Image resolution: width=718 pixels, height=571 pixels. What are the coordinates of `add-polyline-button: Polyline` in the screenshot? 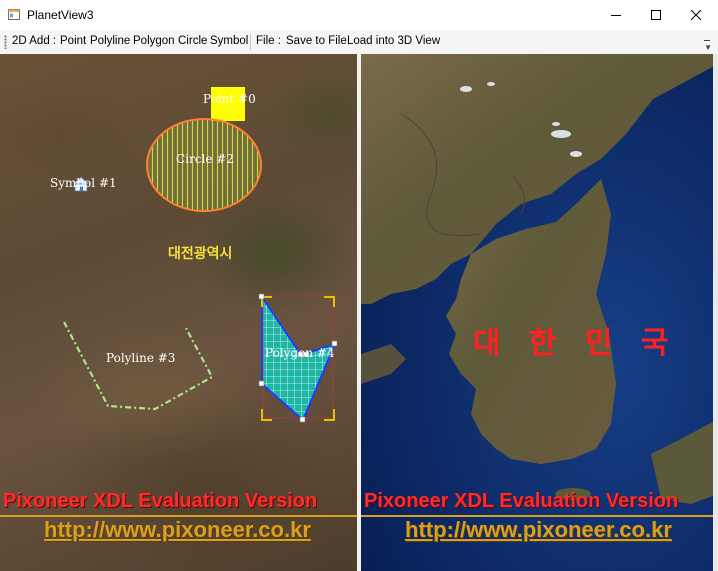 It's located at (110, 41).